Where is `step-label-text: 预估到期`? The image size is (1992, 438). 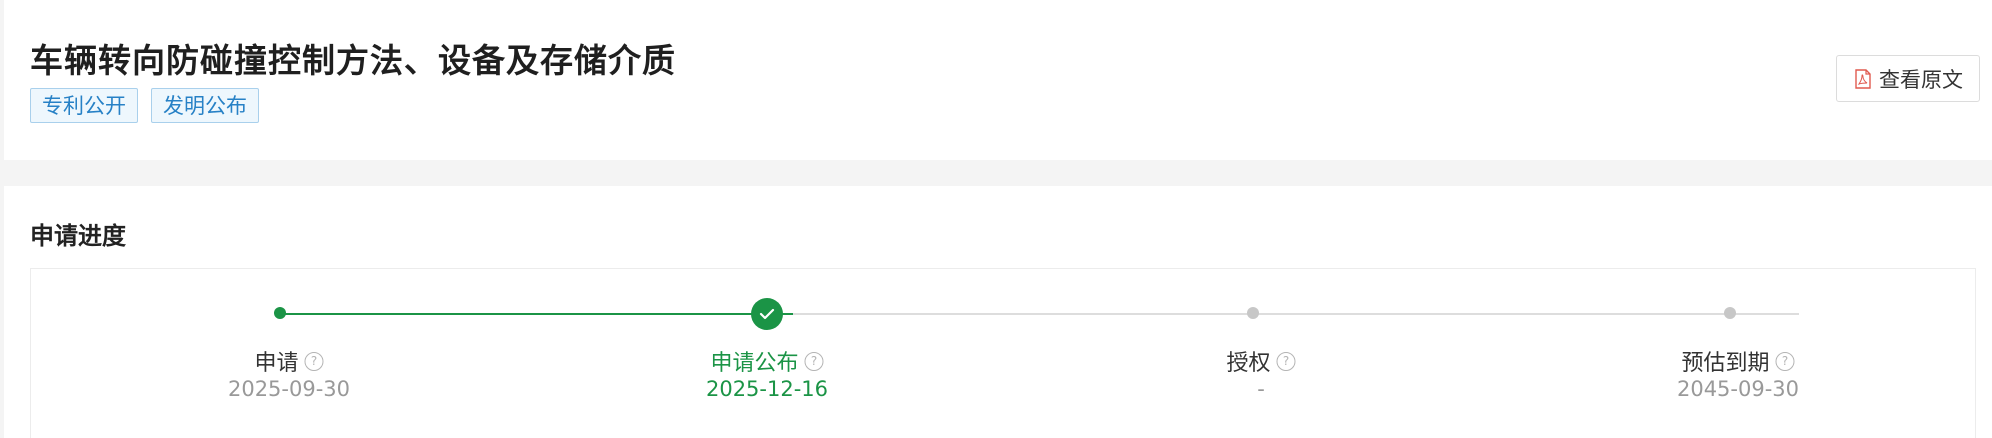
step-label-text: 预估到期 is located at coordinates (1725, 363).